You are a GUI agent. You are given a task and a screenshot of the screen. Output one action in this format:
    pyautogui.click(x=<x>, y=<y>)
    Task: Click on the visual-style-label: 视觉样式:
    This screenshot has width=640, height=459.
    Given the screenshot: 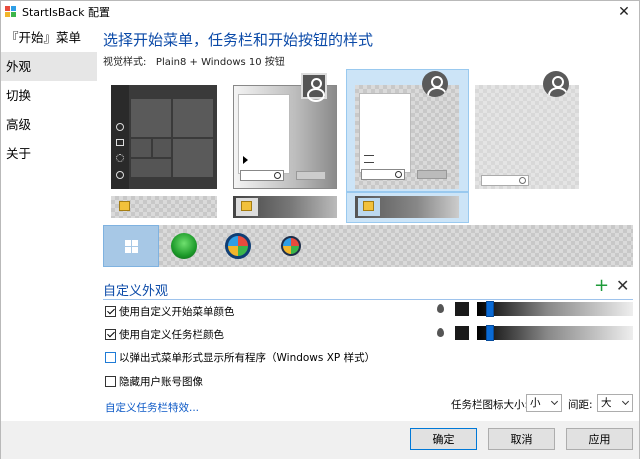 What is the action you would take?
    pyautogui.click(x=125, y=62)
    